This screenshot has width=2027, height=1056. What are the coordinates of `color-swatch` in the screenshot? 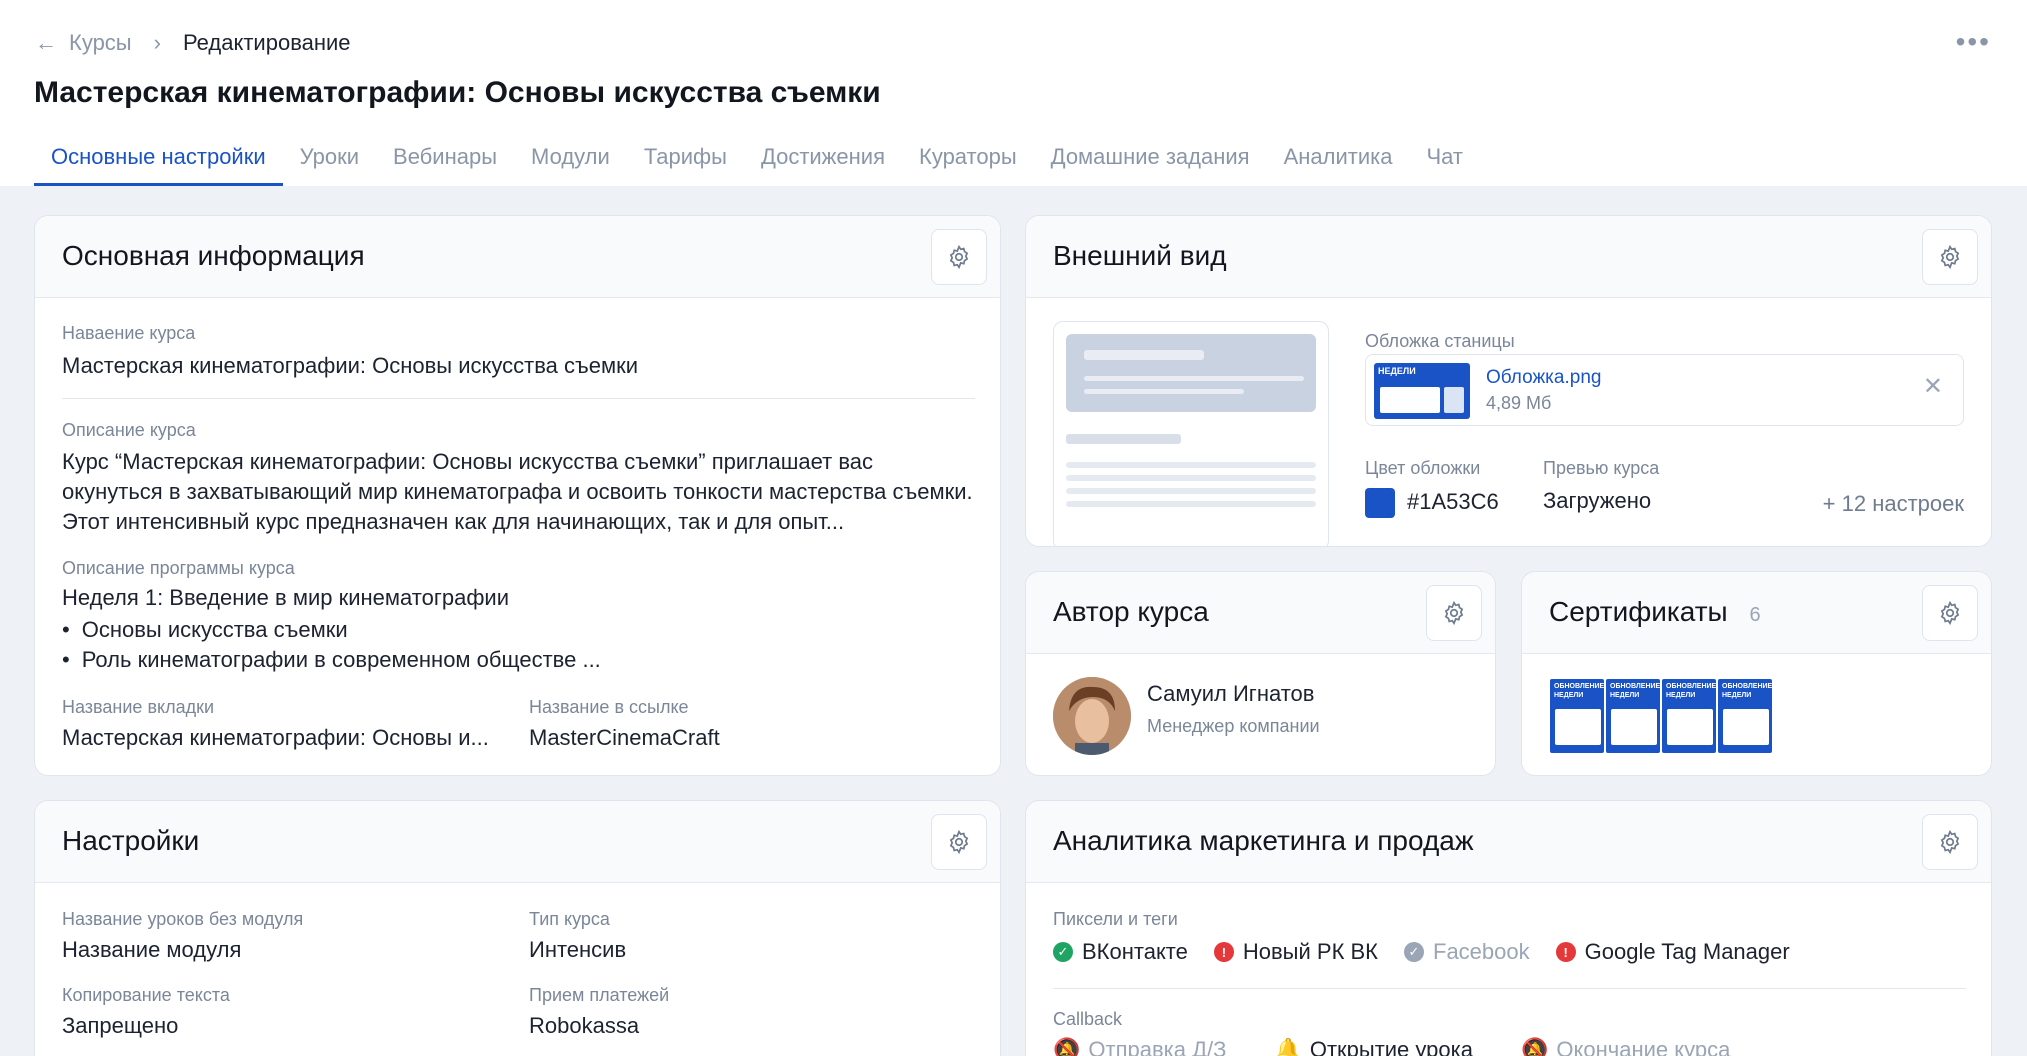 It's located at (1380, 503).